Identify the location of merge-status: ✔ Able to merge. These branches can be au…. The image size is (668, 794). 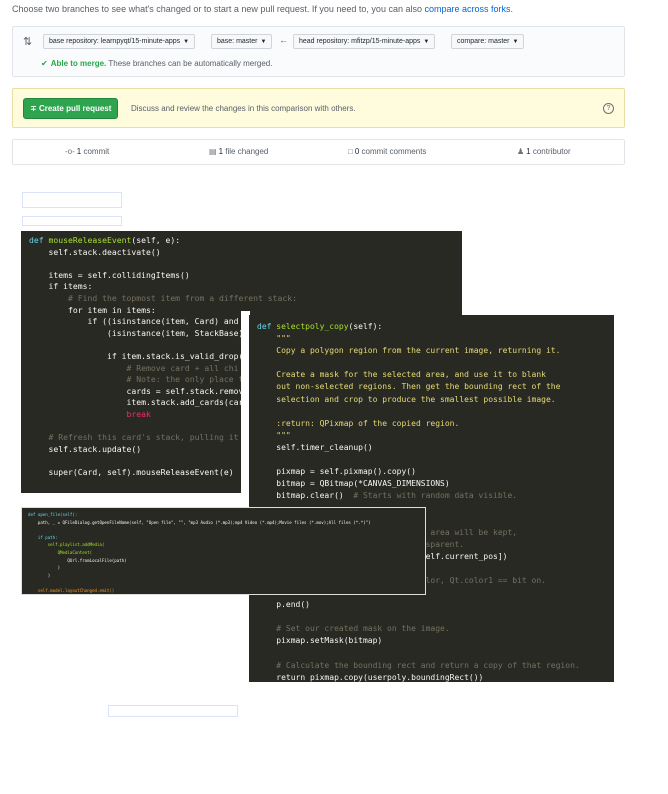
(156, 63).